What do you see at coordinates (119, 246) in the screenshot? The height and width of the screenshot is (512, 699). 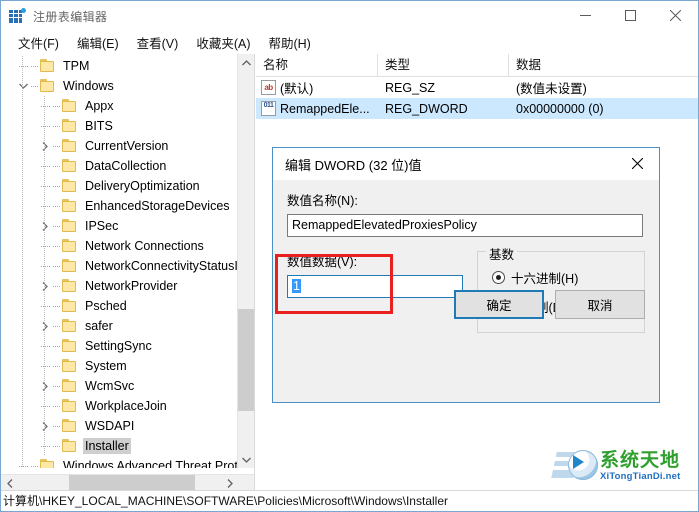 I see `tree-item: Network Connections` at bounding box center [119, 246].